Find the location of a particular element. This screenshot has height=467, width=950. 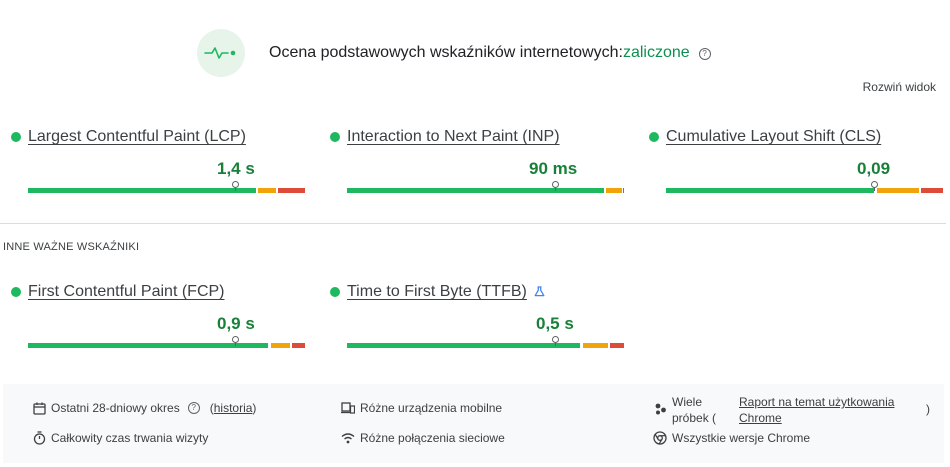

metric-name-link: Time to First Byte (TTFB) is located at coordinates (437, 292).